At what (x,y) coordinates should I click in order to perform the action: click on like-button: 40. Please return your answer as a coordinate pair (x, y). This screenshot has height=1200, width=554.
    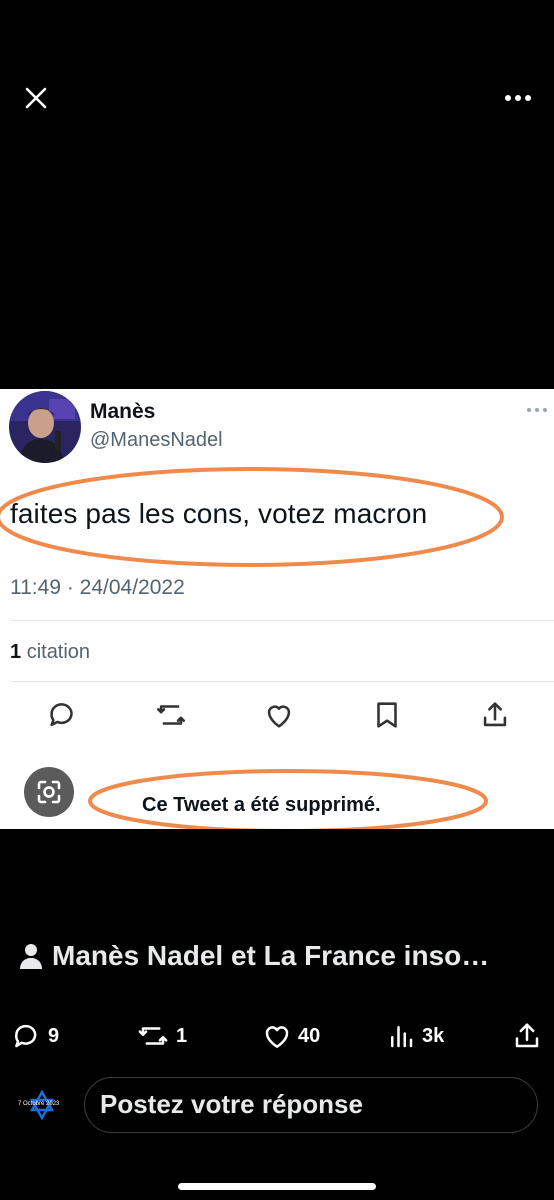
    Looking at the image, I should click on (291, 1036).